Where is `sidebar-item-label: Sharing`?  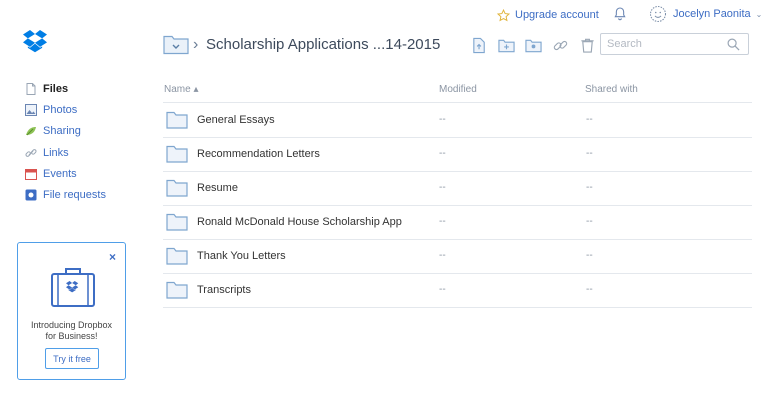
sidebar-item-label: Sharing is located at coordinates (62, 131).